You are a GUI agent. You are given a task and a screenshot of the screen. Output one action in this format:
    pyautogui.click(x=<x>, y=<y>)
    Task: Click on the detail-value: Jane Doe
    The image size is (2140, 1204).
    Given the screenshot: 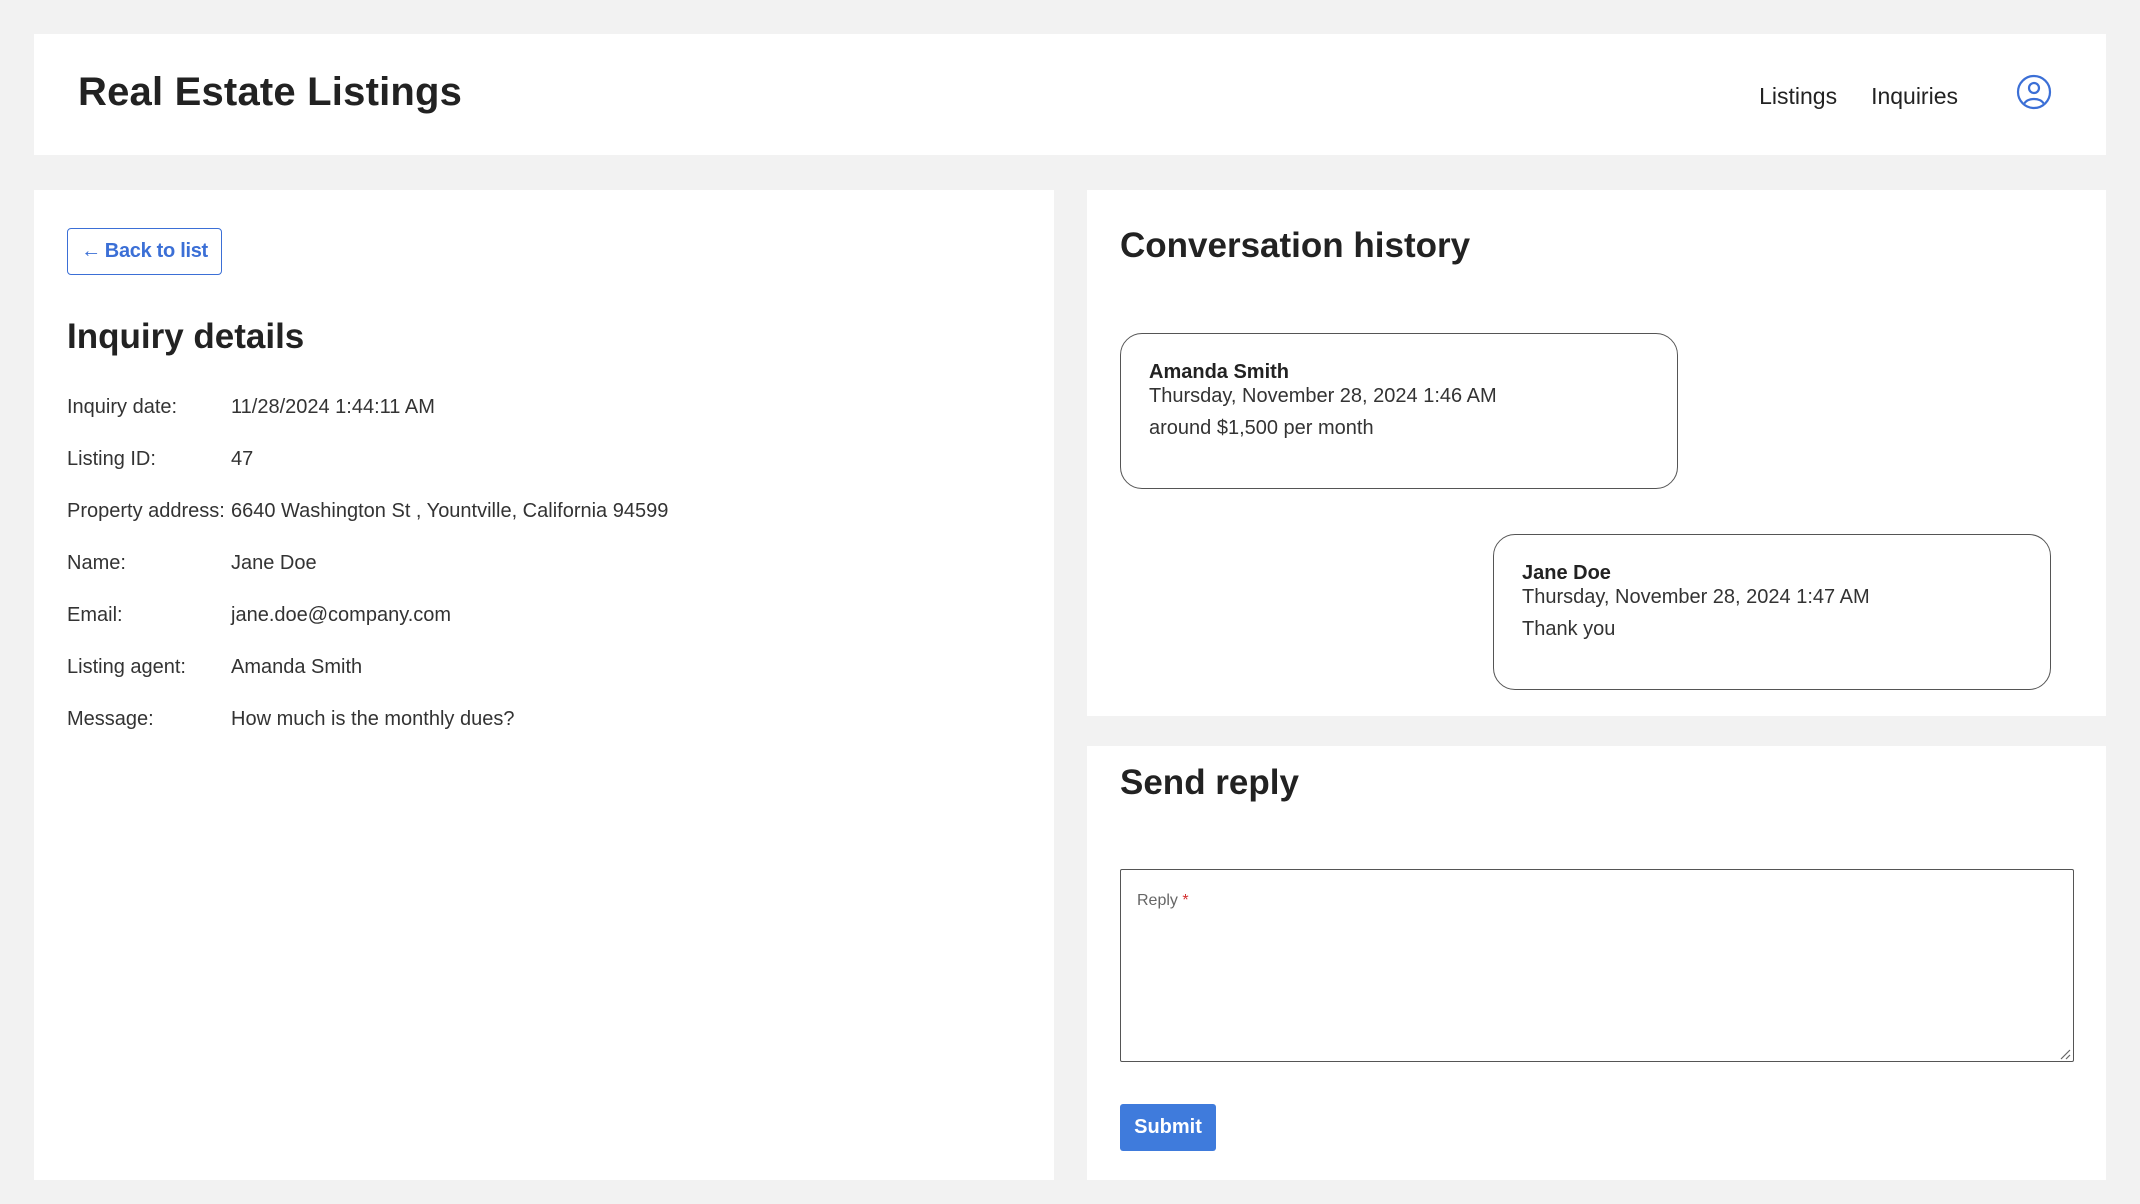 What is the action you would take?
    pyautogui.click(x=274, y=563)
    